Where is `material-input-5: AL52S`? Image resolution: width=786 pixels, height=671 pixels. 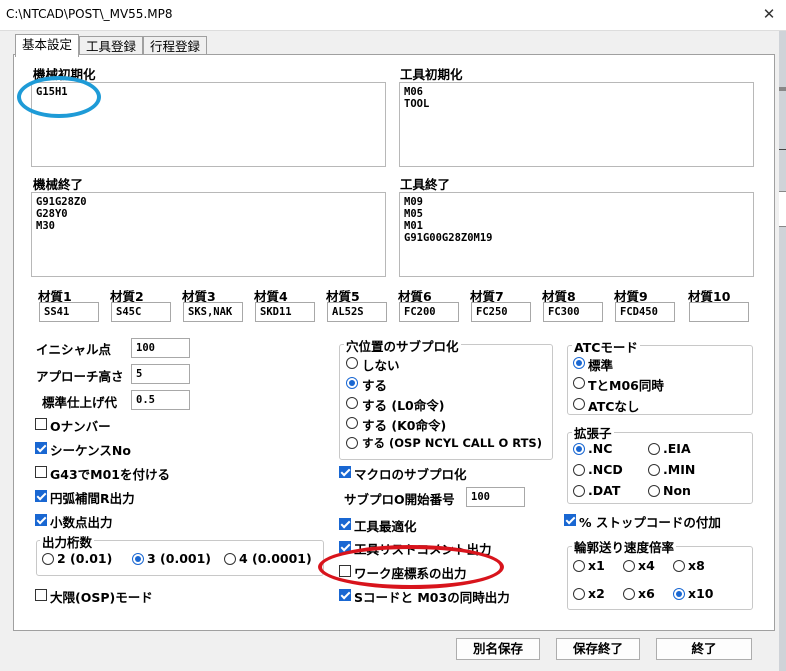 material-input-5: AL52S is located at coordinates (357, 312).